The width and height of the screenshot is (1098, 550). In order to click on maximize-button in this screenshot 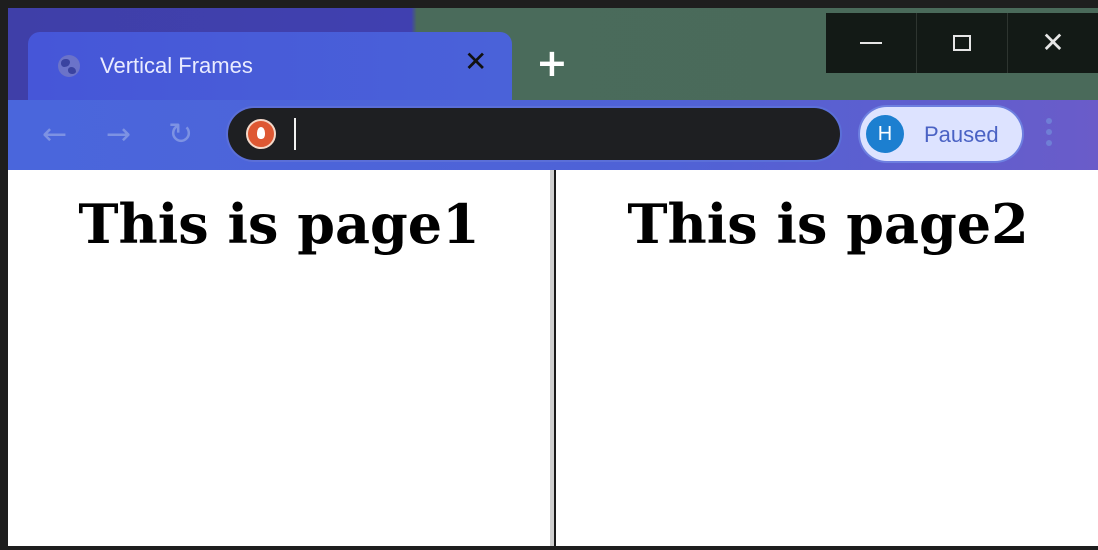, I will do `click(961, 43)`.